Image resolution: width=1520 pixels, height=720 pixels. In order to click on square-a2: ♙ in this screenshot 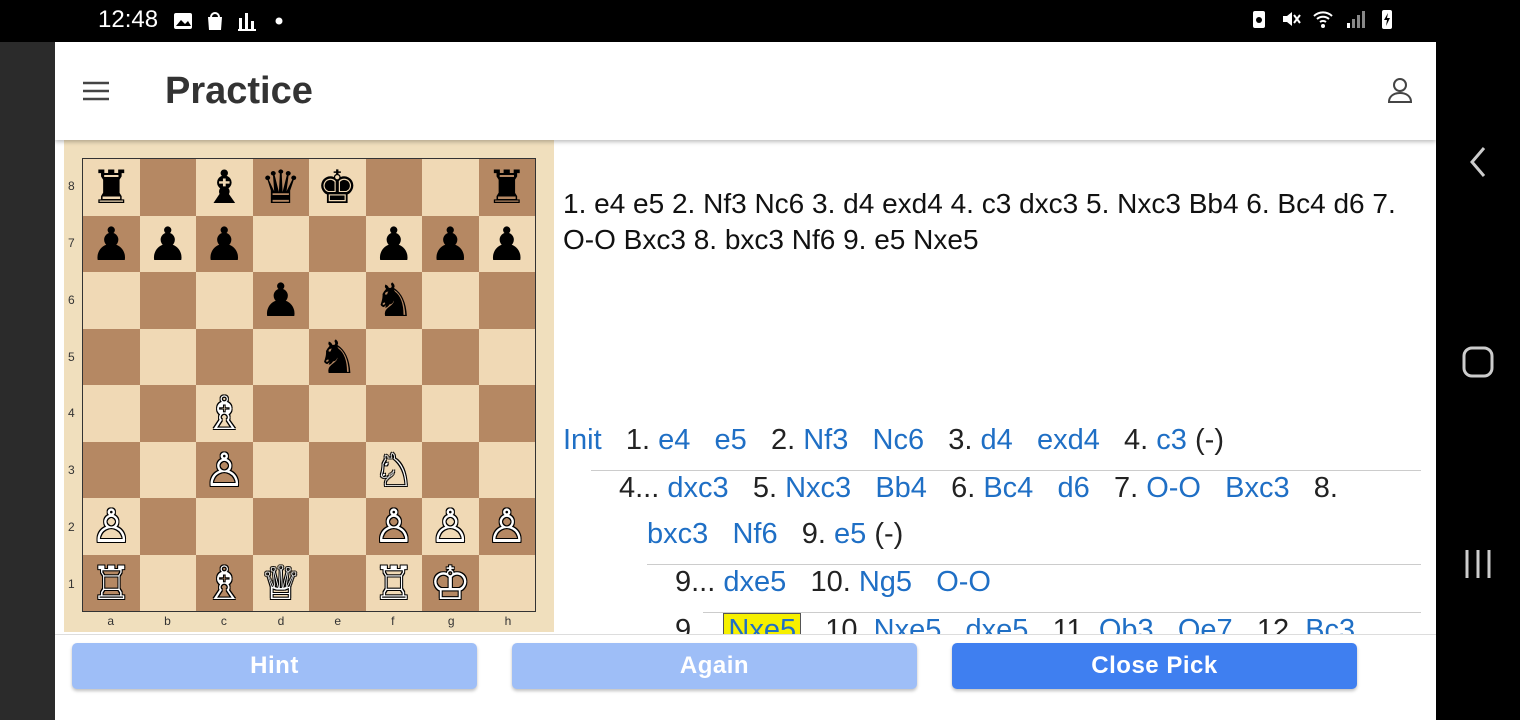, I will do `click(111, 526)`.